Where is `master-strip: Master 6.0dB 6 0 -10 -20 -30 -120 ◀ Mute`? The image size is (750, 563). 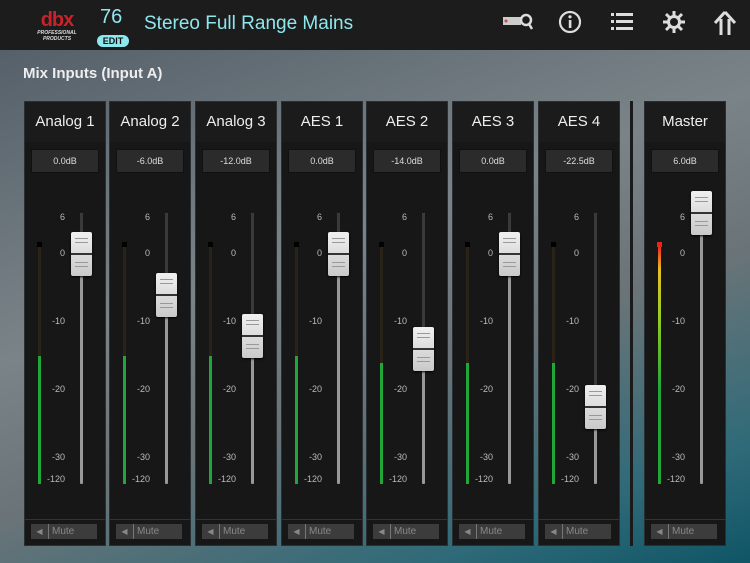 master-strip: Master 6.0dB 6 0 -10 -20 -30 -120 ◀ Mute is located at coordinates (685, 323).